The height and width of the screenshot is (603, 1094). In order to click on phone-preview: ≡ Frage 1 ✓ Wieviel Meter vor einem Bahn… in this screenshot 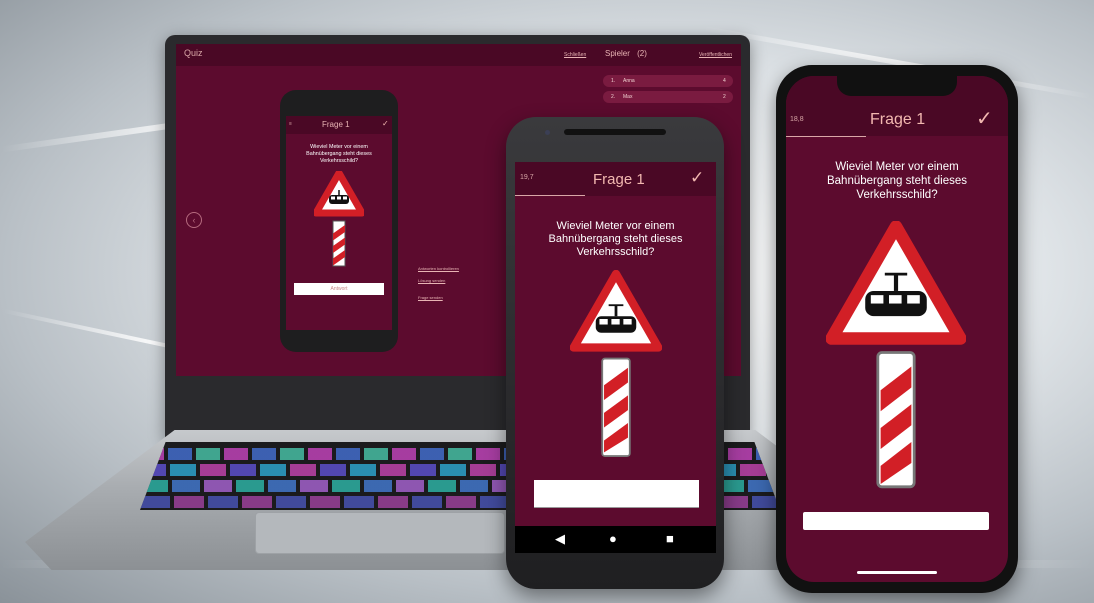, I will do `click(339, 221)`.